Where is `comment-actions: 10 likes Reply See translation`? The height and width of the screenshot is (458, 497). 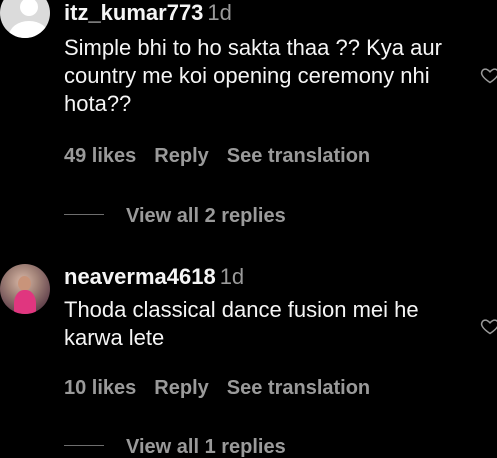
comment-actions: 10 likes Reply See translation is located at coordinates (226, 388).